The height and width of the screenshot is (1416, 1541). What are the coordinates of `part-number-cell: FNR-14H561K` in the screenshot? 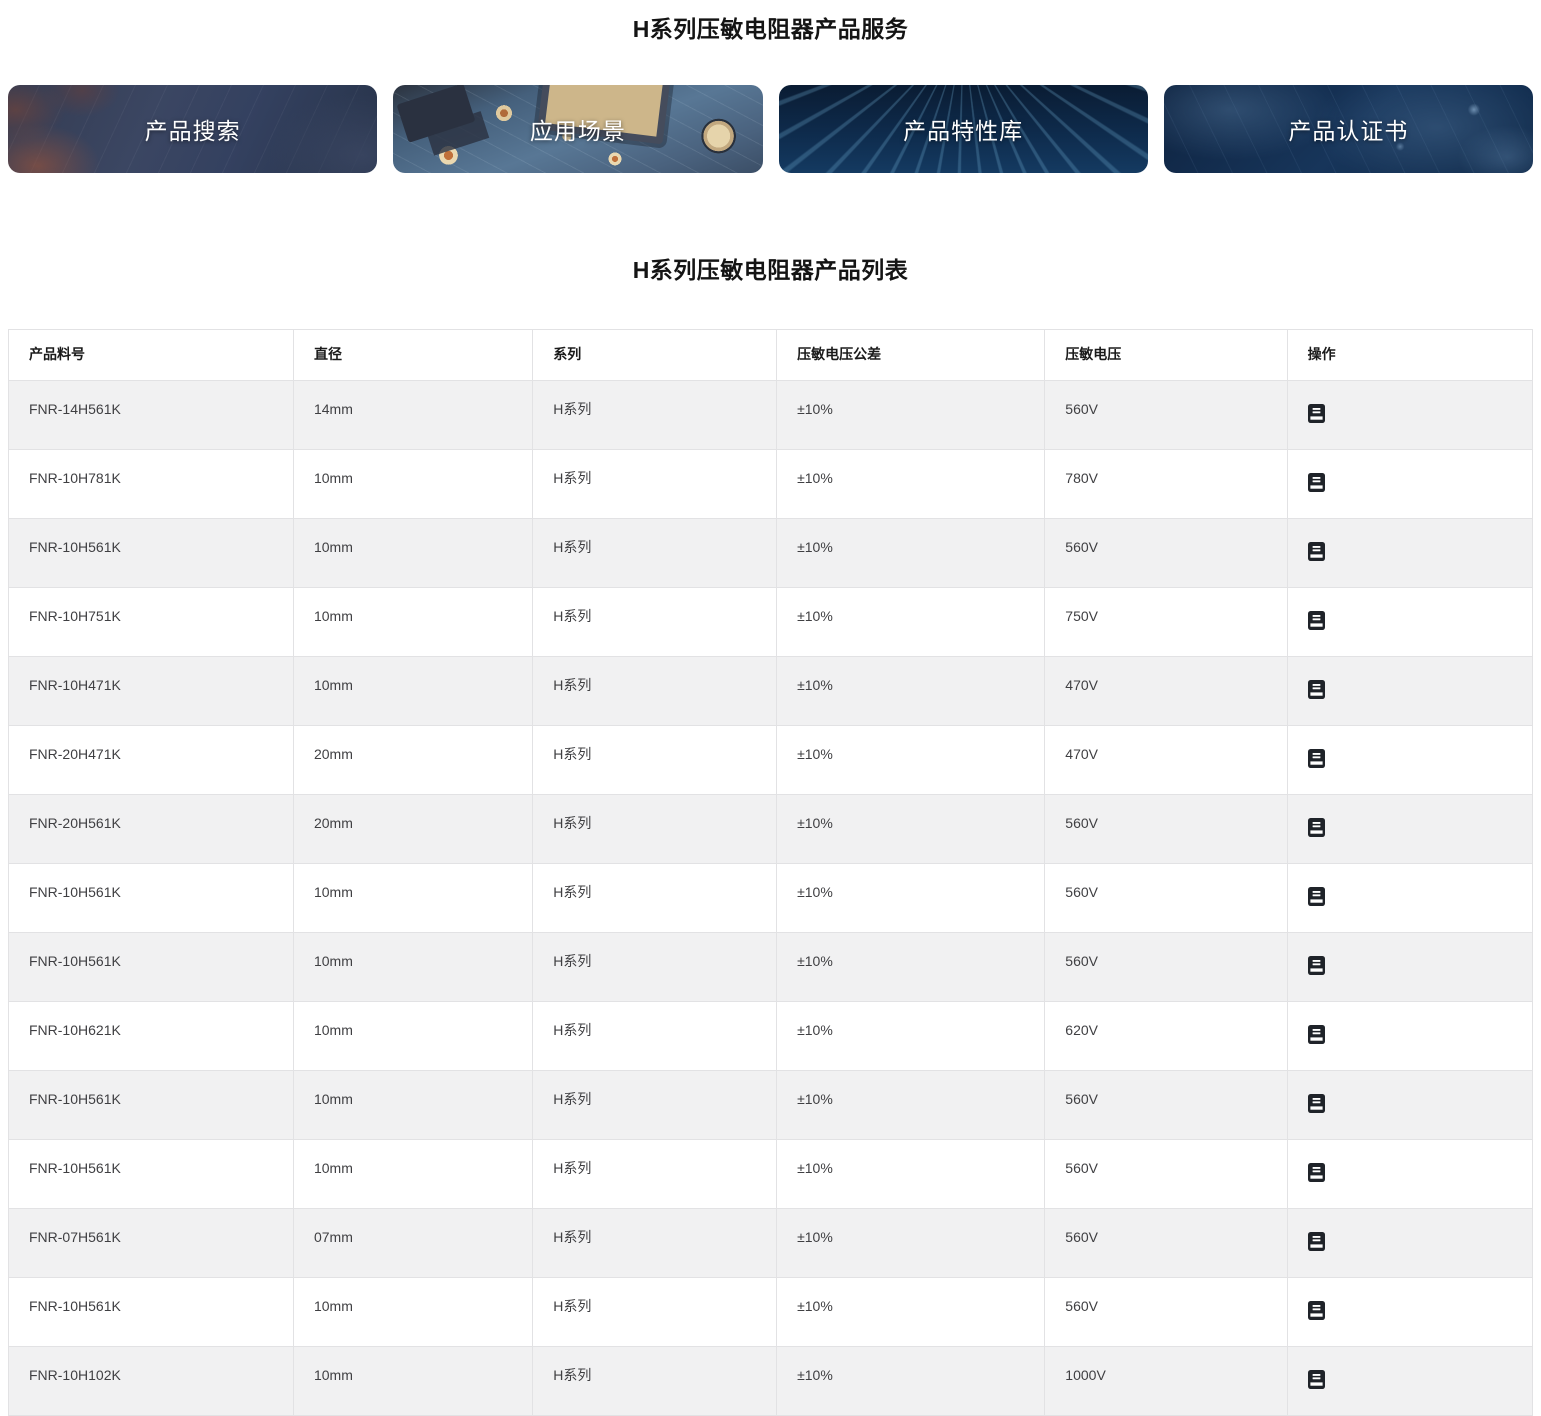 It's located at (151, 414).